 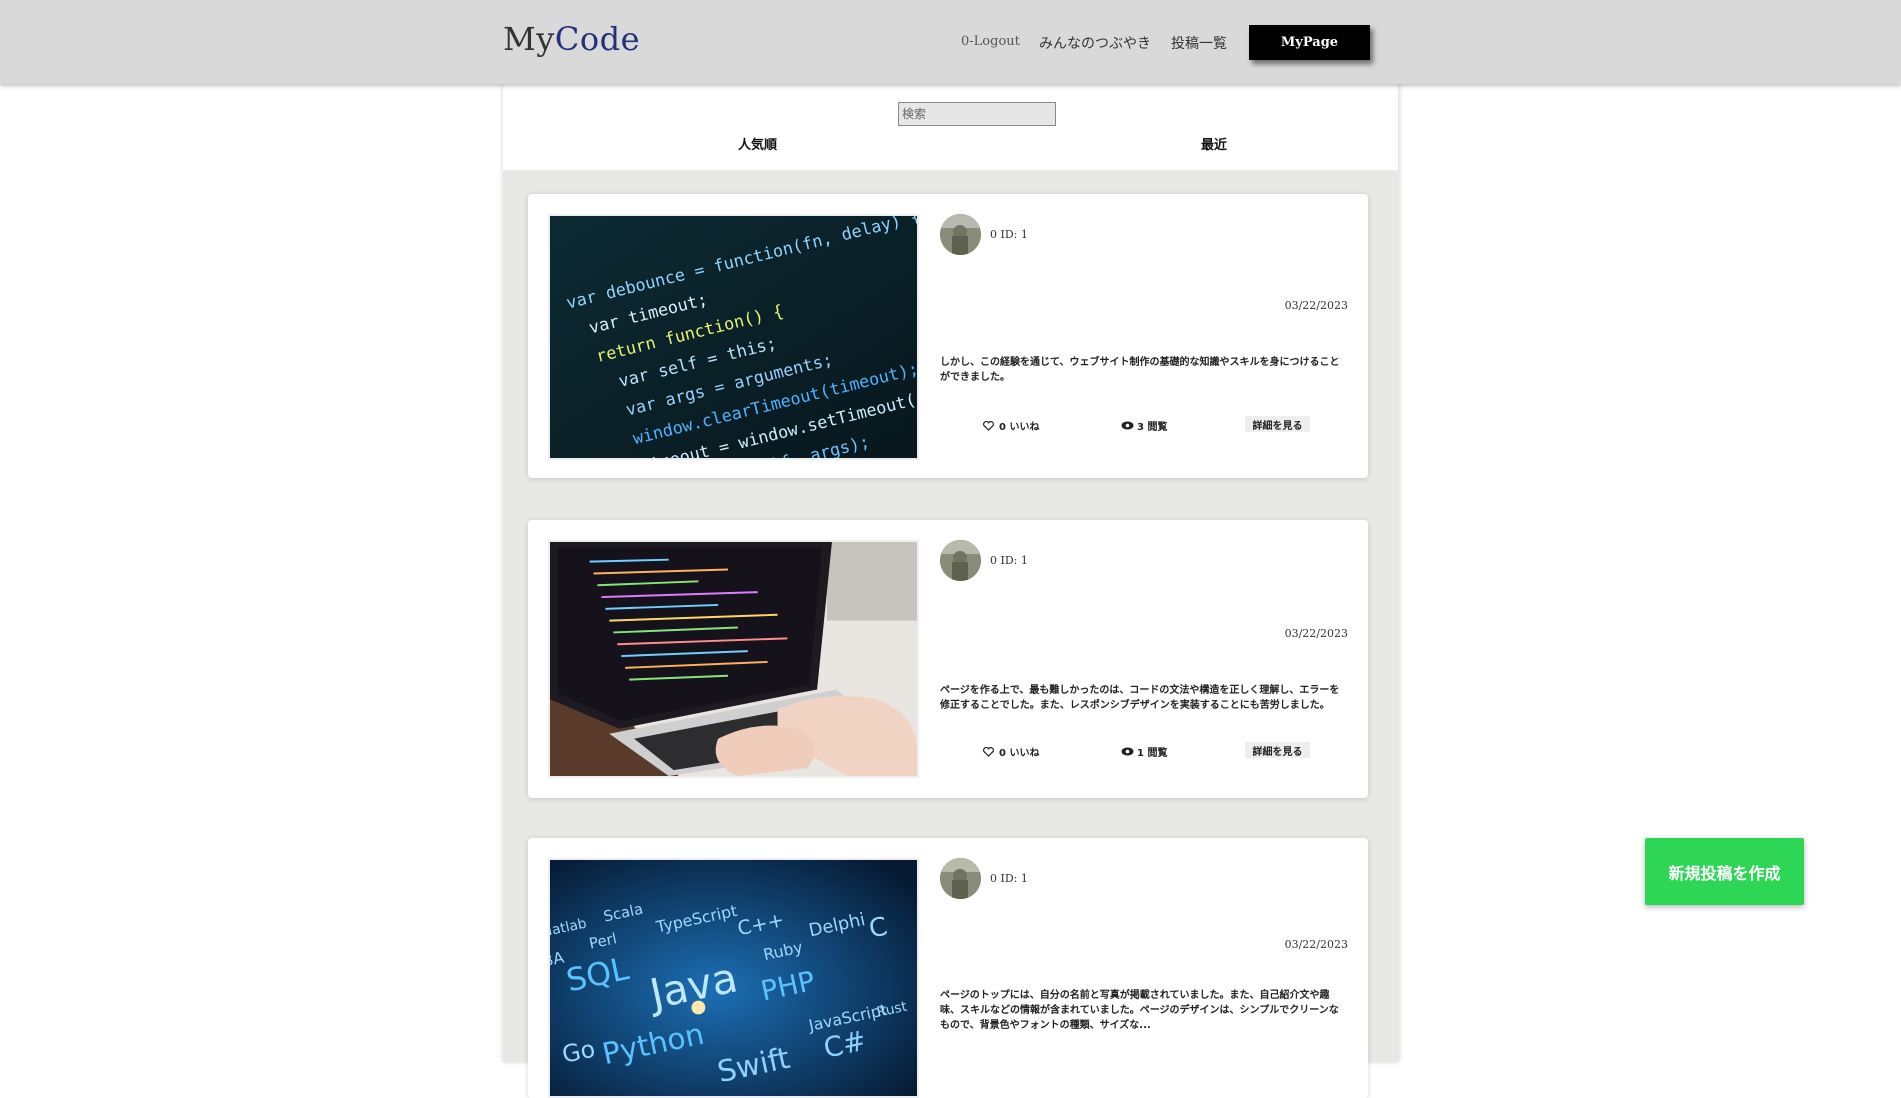 What do you see at coordinates (529, 39) in the screenshot?
I see `logo-my: My` at bounding box center [529, 39].